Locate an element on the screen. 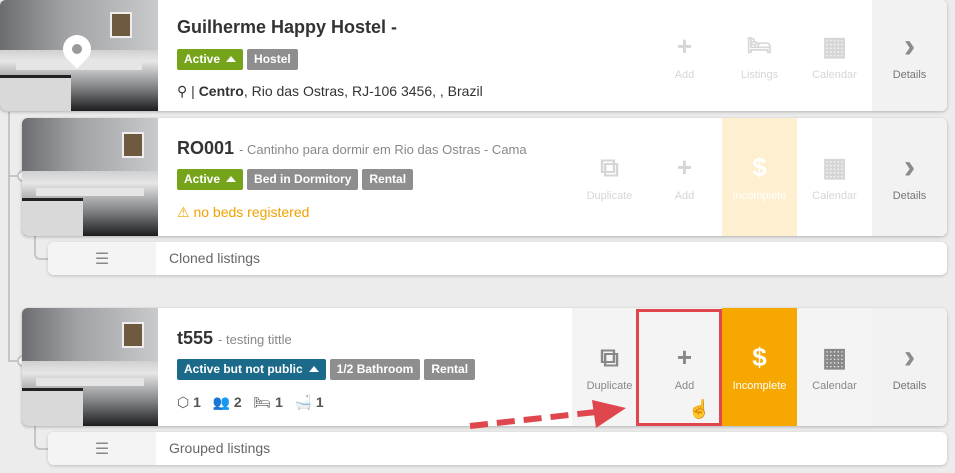 The width and height of the screenshot is (955, 473). room-type-badge: Bed in Dormitory is located at coordinates (303, 179).